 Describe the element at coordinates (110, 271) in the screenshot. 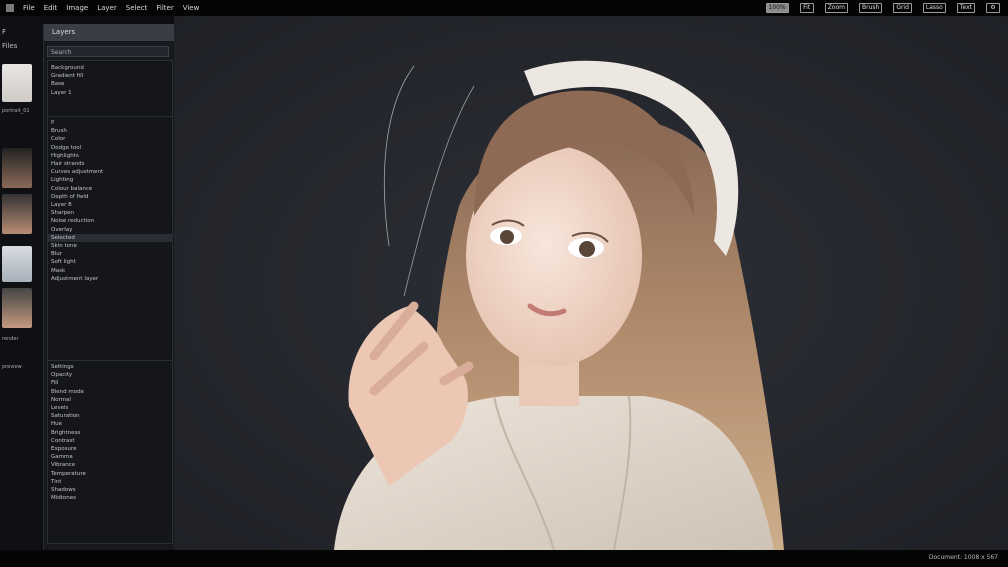

I see `layer-row: Mask` at that location.